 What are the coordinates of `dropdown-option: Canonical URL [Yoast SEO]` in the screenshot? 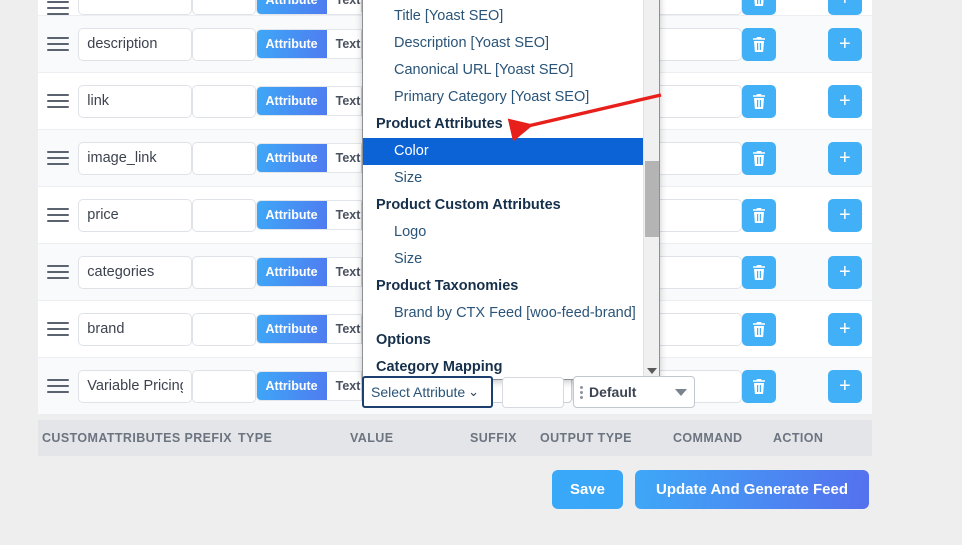 It's located at (504, 70).